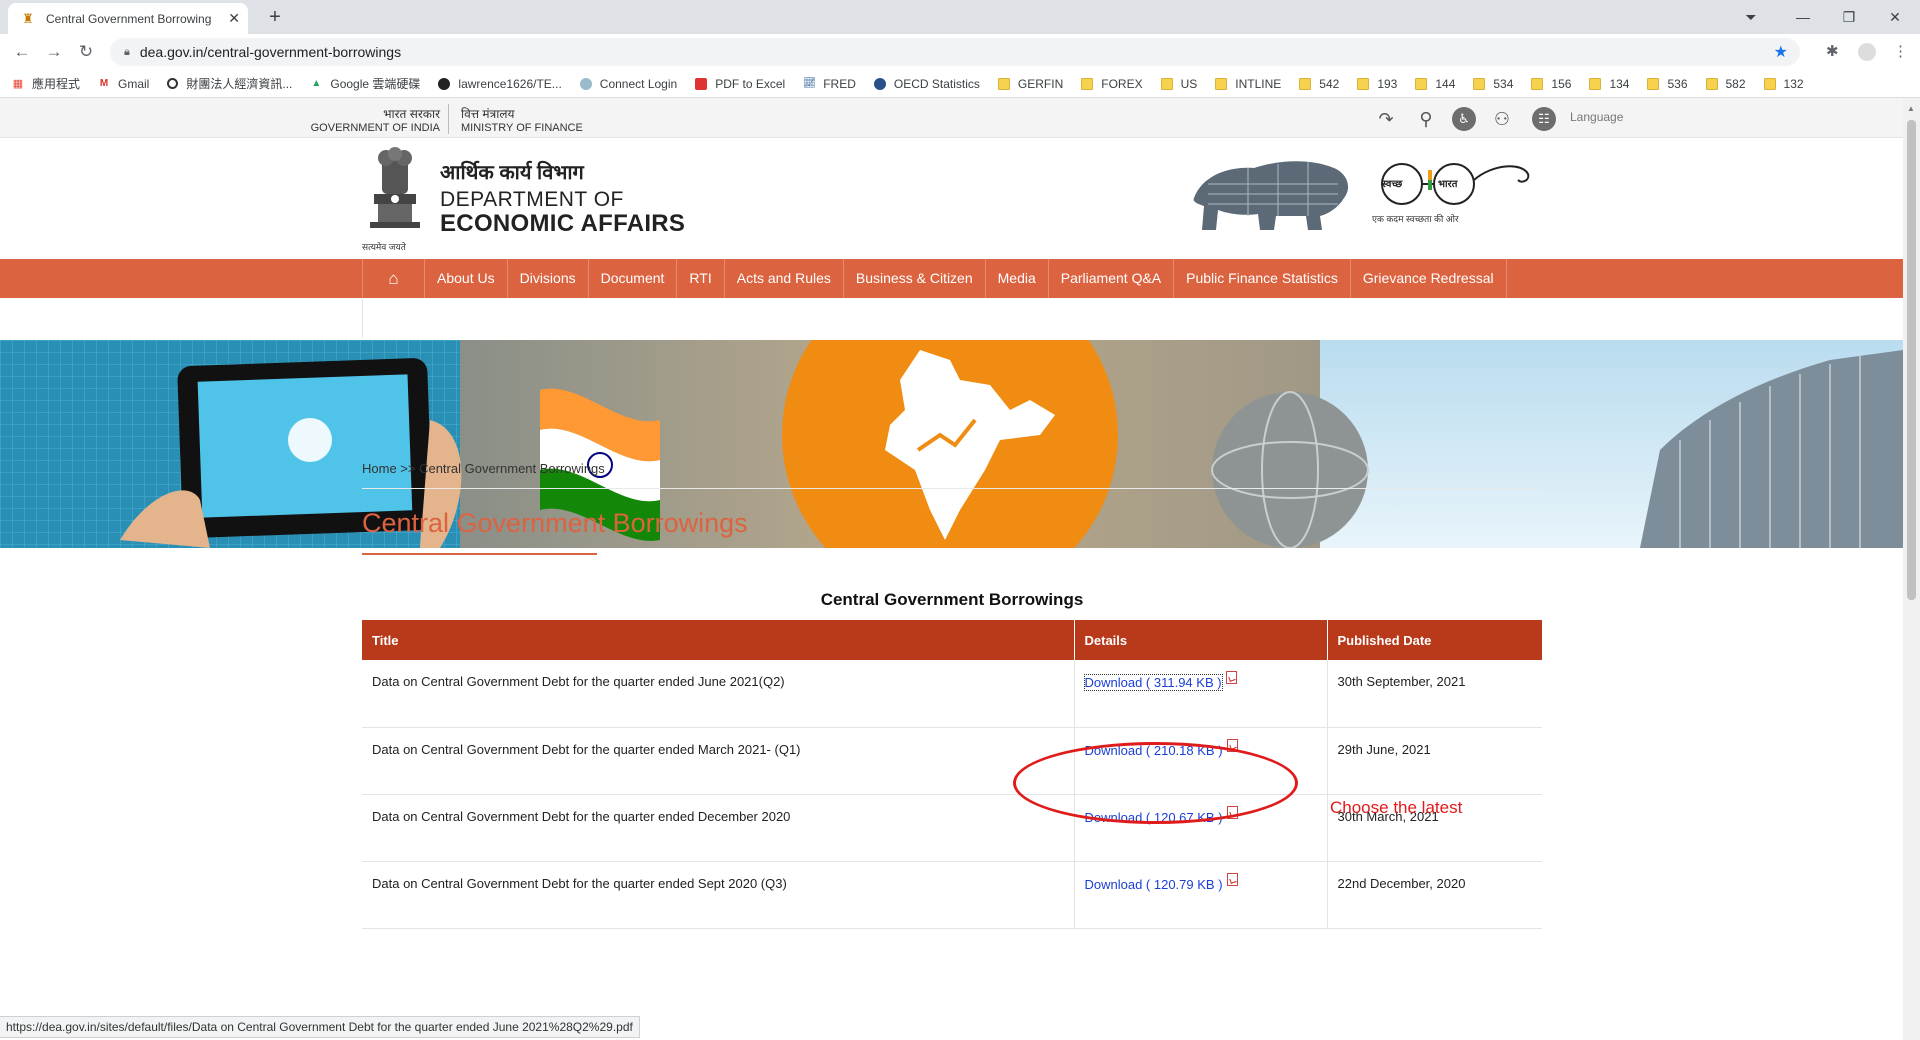  Describe the element at coordinates (46, 83) in the screenshot. I see `bookmark-apps: ▦ 應用程式` at that location.